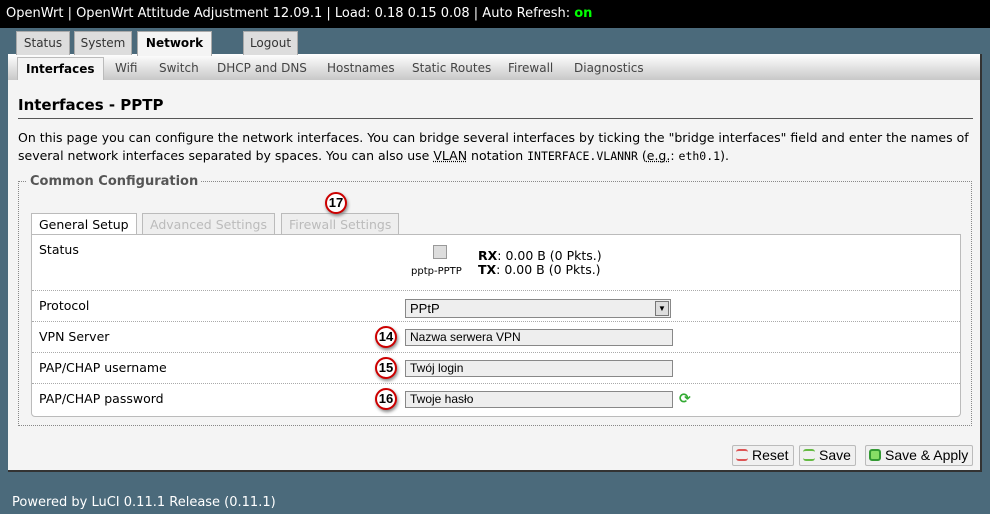 The height and width of the screenshot is (514, 990). What do you see at coordinates (386, 368) in the screenshot?
I see `annotation-badge: 15` at bounding box center [386, 368].